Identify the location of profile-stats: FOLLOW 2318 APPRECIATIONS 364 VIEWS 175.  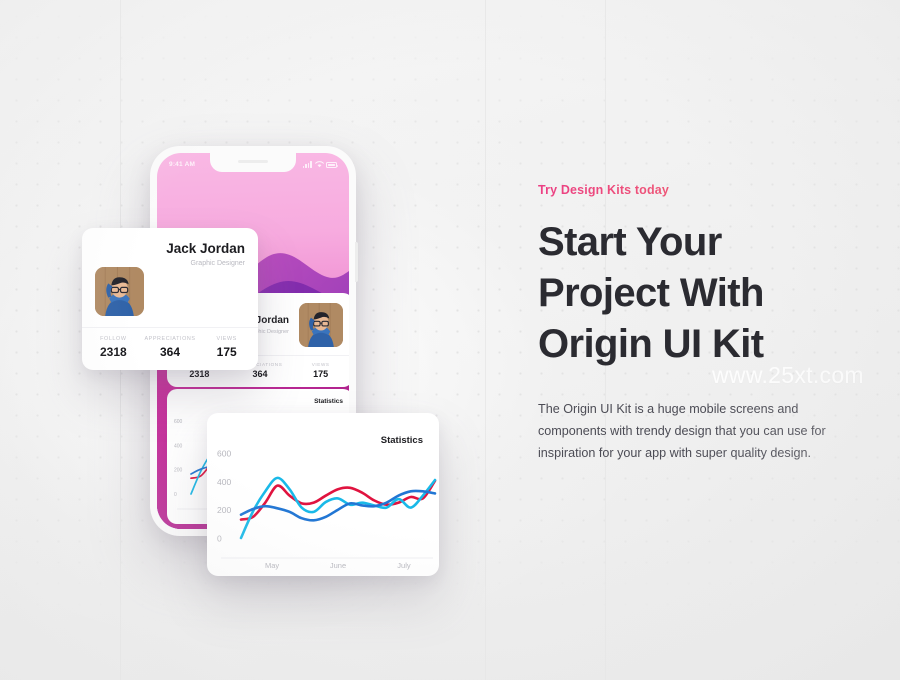
(170, 348).